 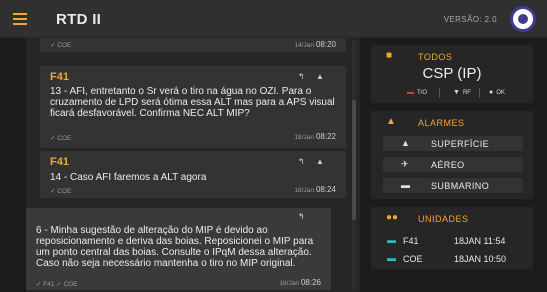 What do you see at coordinates (470, 19) in the screenshot?
I see `version-label: VERSÃO: 2.0` at bounding box center [470, 19].